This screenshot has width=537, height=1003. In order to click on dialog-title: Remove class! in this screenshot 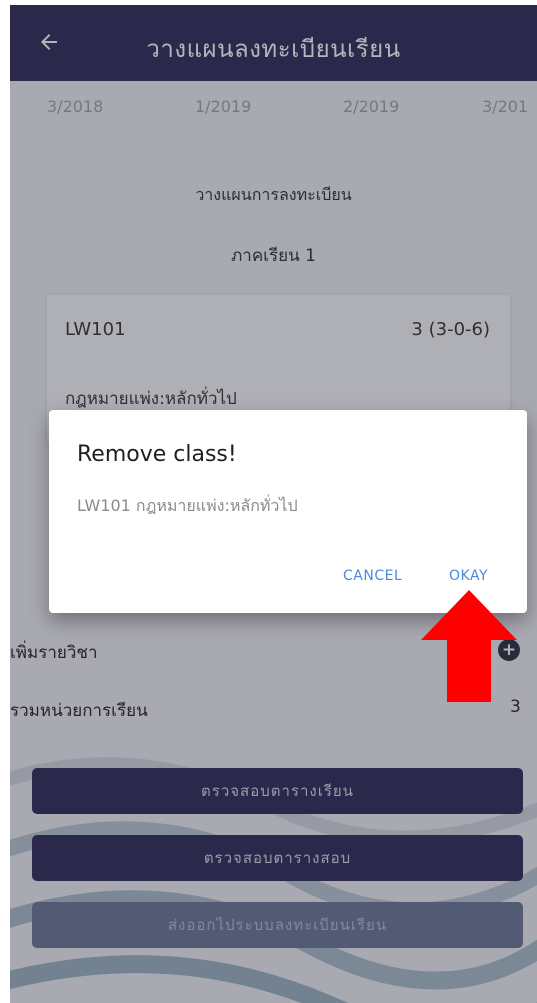, I will do `click(157, 454)`.